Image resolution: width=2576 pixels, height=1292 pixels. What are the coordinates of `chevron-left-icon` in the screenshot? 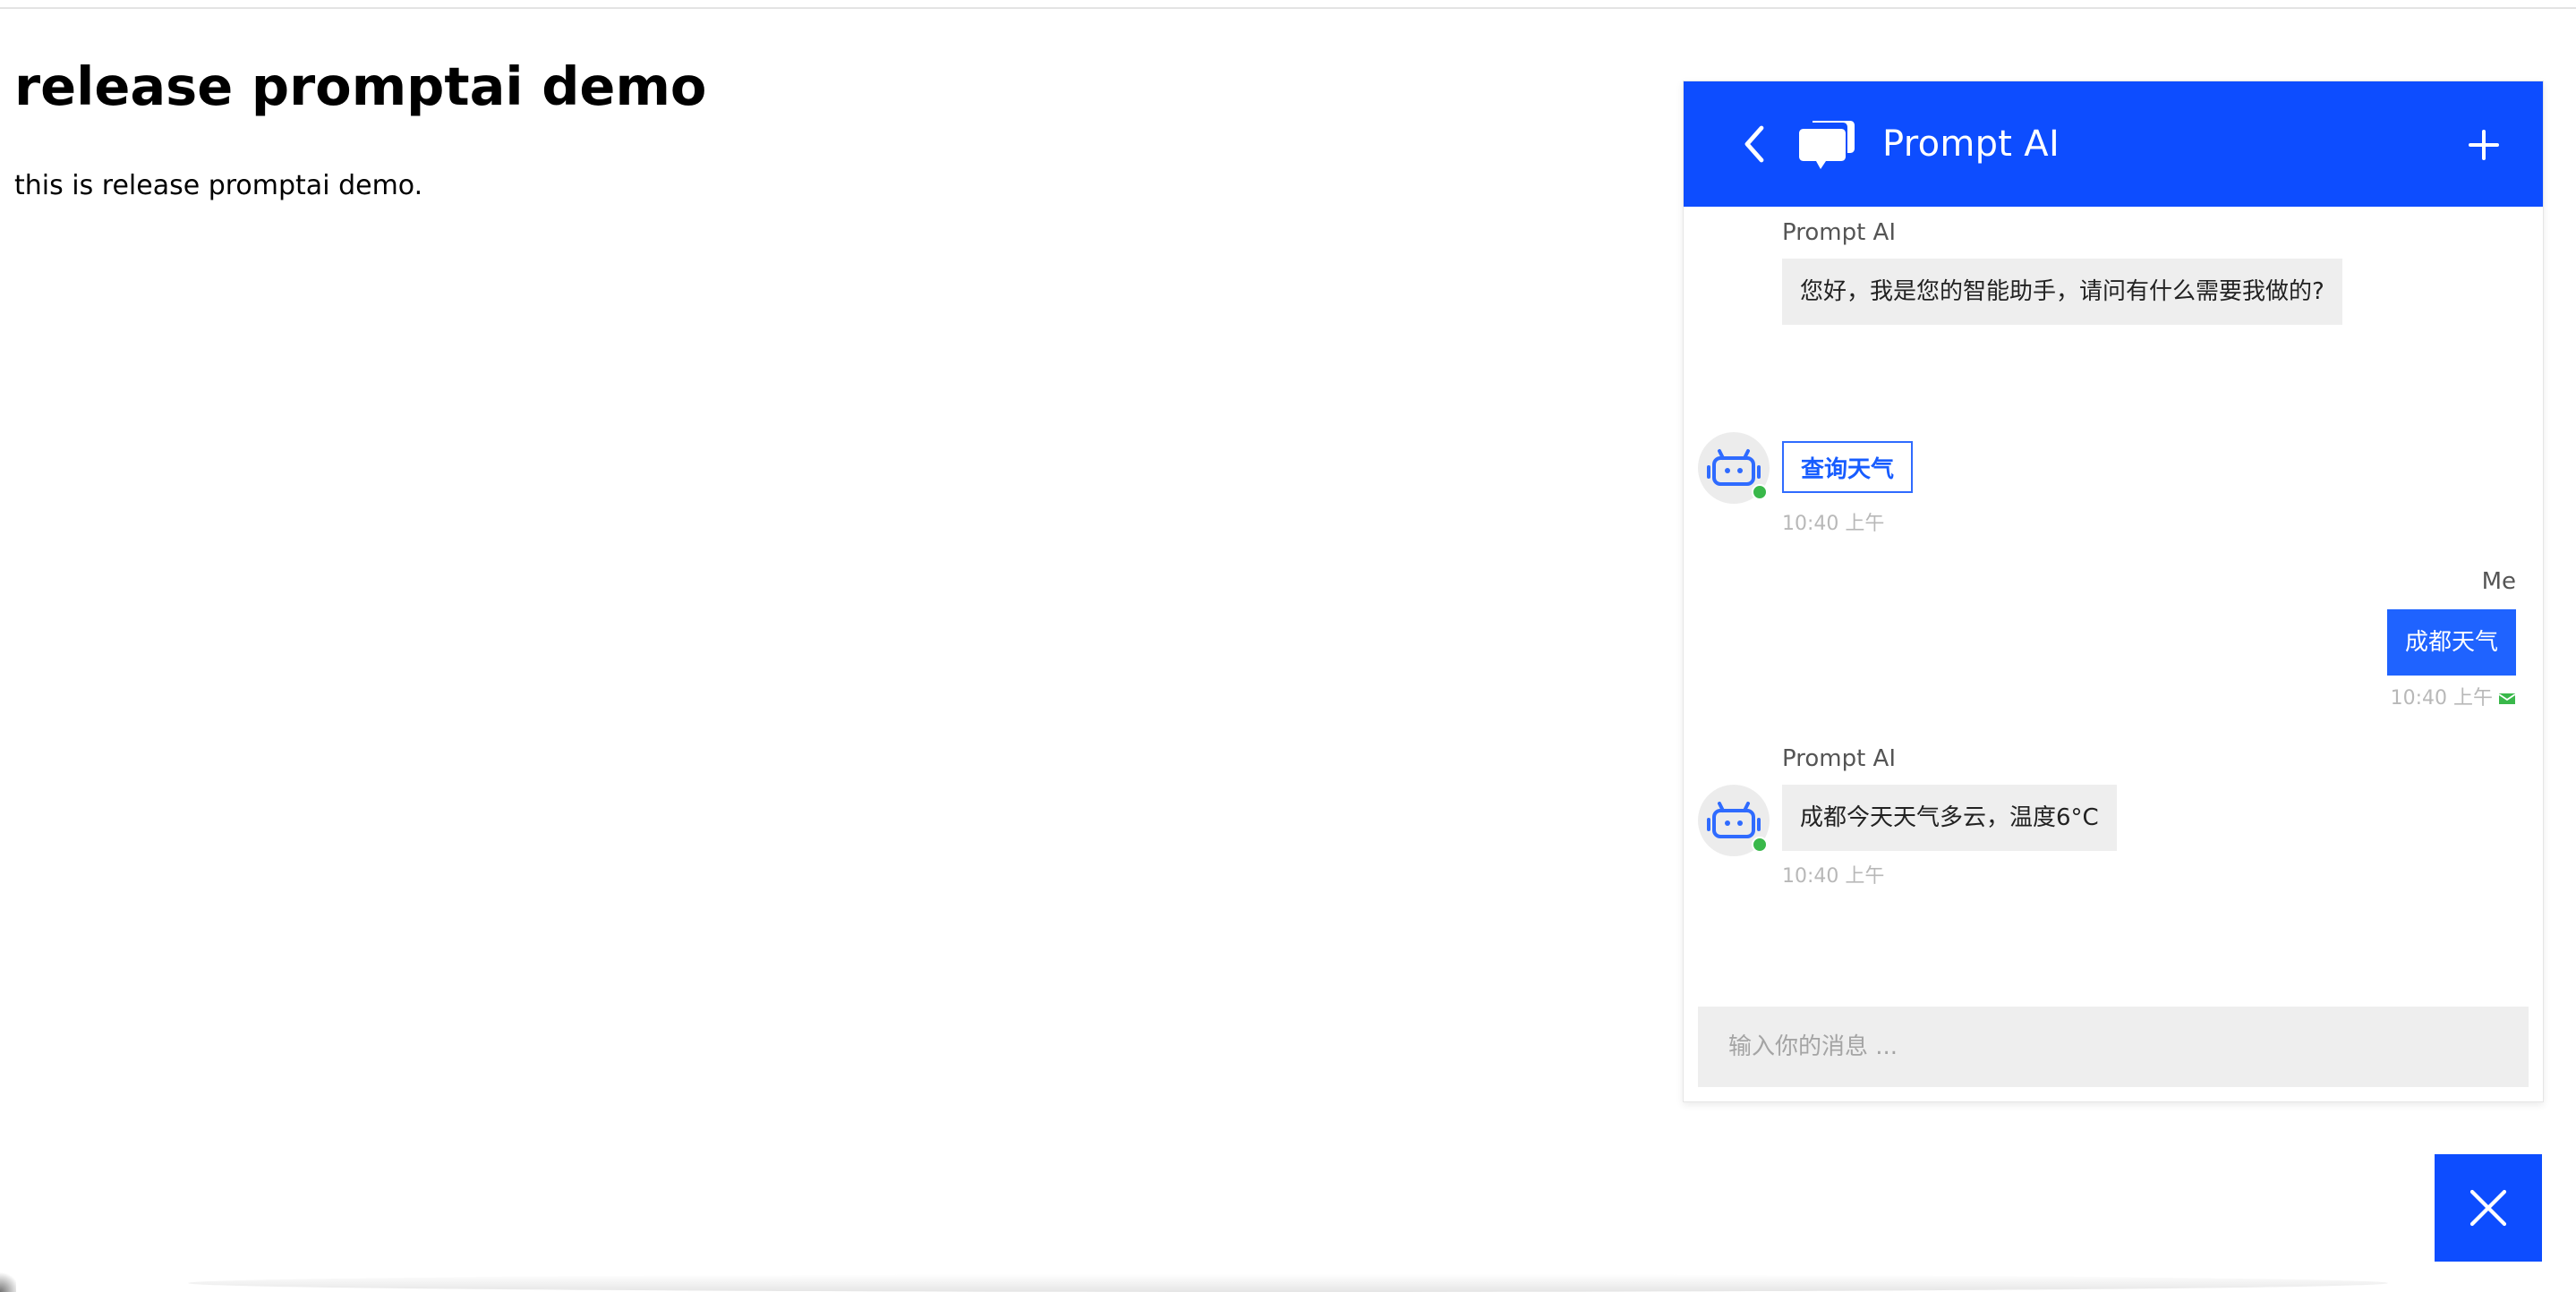 It's located at (1754, 144).